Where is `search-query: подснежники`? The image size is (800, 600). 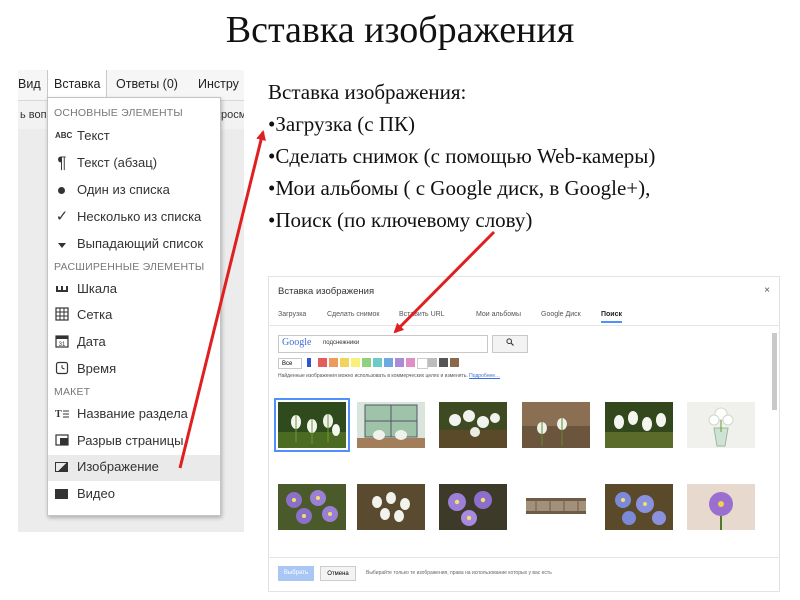 search-query: подснежники is located at coordinates (341, 343).